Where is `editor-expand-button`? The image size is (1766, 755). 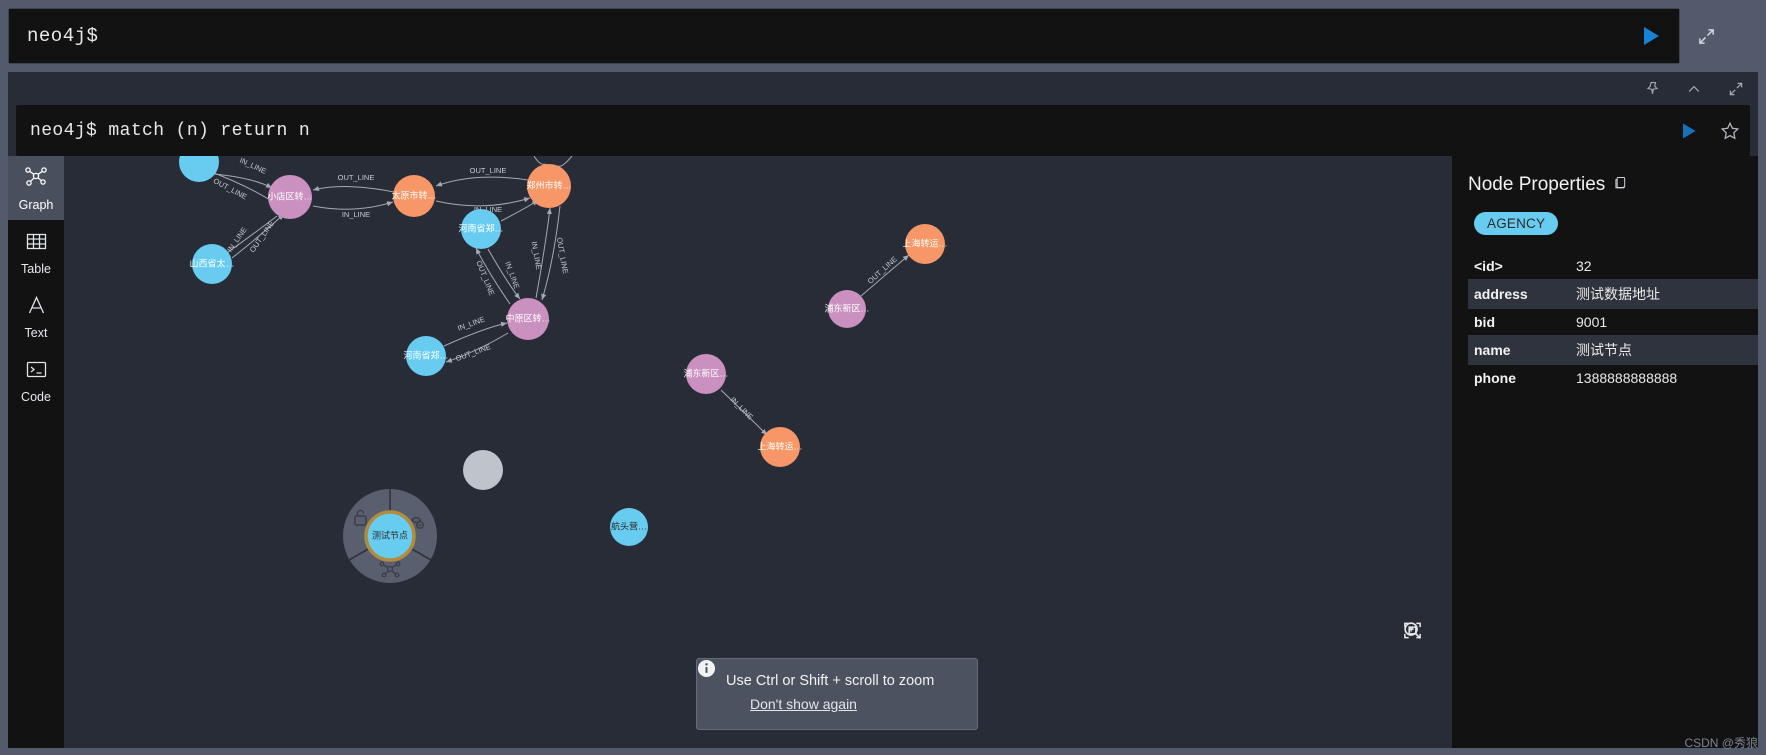 editor-expand-button is located at coordinates (1706, 36).